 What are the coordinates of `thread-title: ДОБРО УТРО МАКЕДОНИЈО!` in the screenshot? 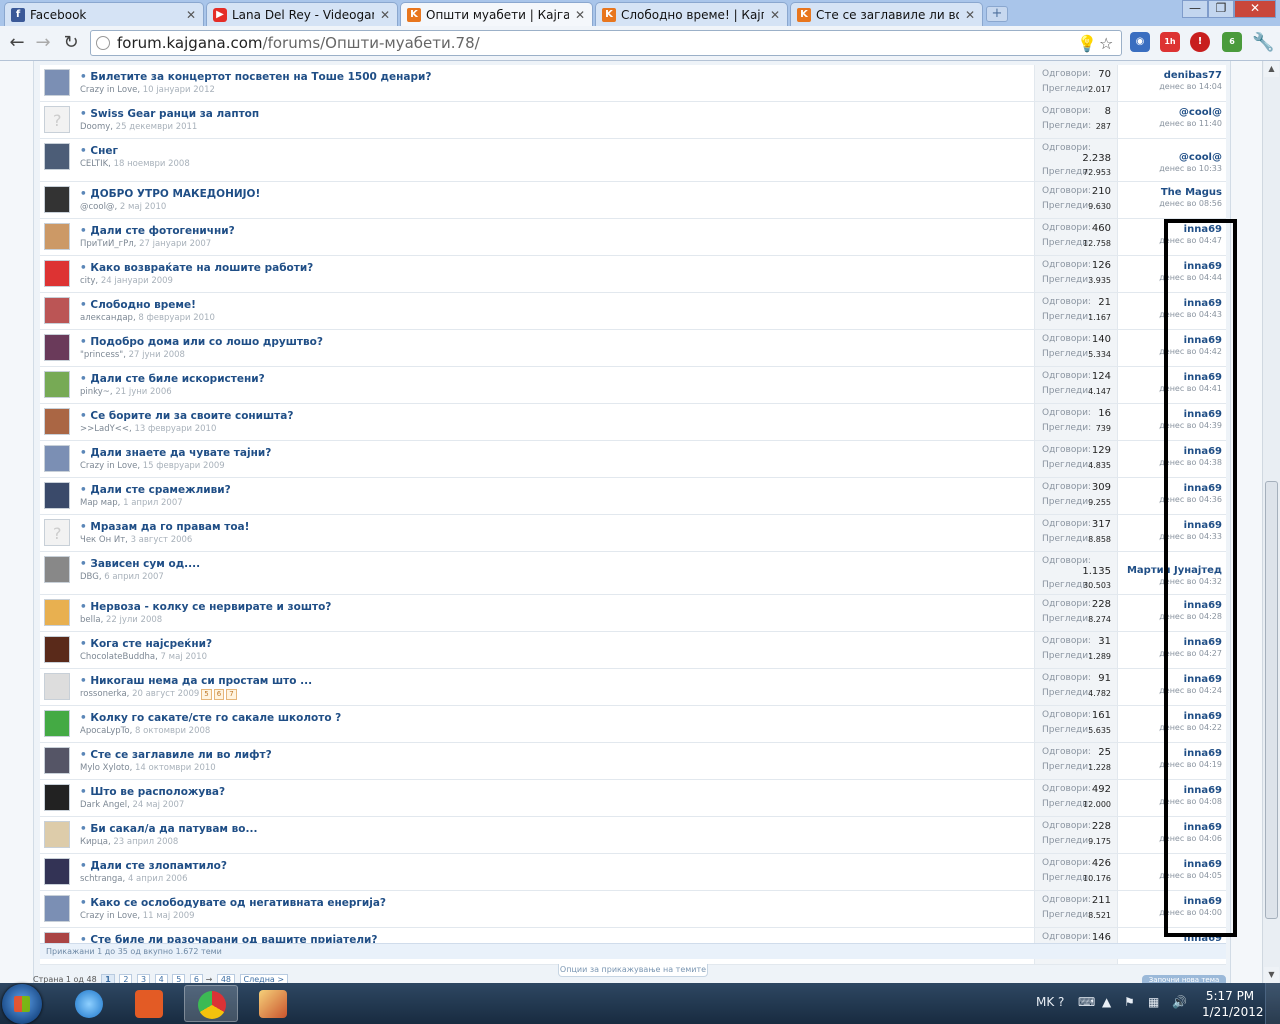 It's located at (555, 194).